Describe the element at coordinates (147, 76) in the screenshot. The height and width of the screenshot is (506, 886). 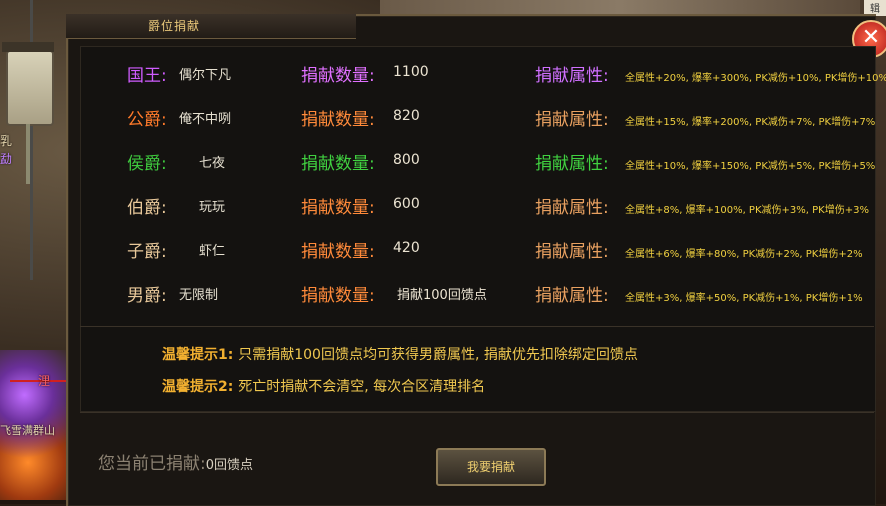
I see `rank-title: 国王:` at that location.